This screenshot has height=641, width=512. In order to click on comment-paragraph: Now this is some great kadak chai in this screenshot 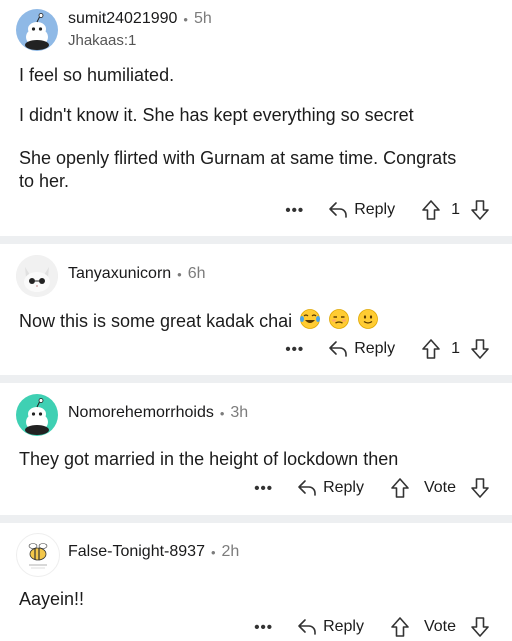, I will do `click(259, 320)`.